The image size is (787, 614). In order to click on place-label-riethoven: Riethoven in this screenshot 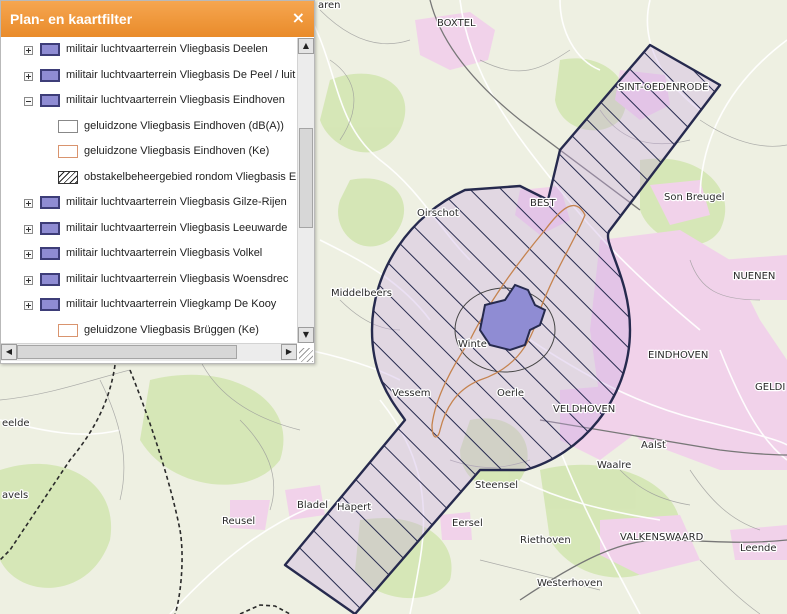, I will do `click(545, 540)`.